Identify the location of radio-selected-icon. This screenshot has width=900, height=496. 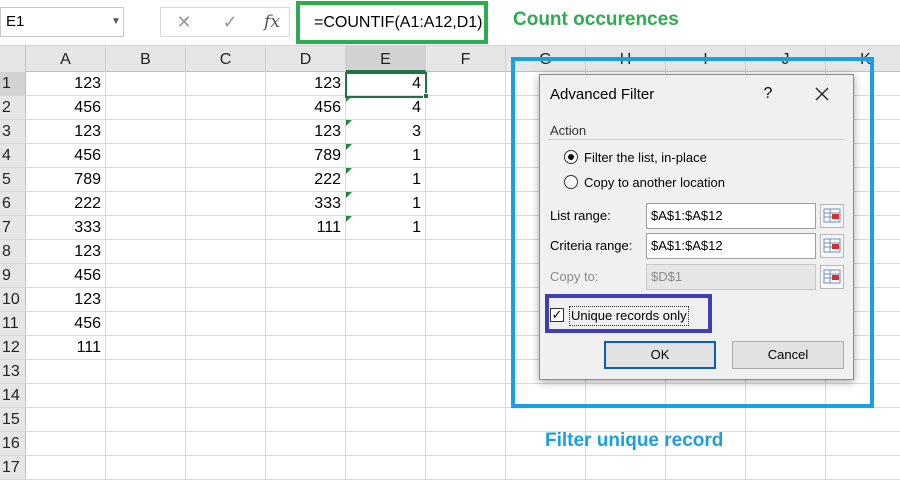
(571, 157).